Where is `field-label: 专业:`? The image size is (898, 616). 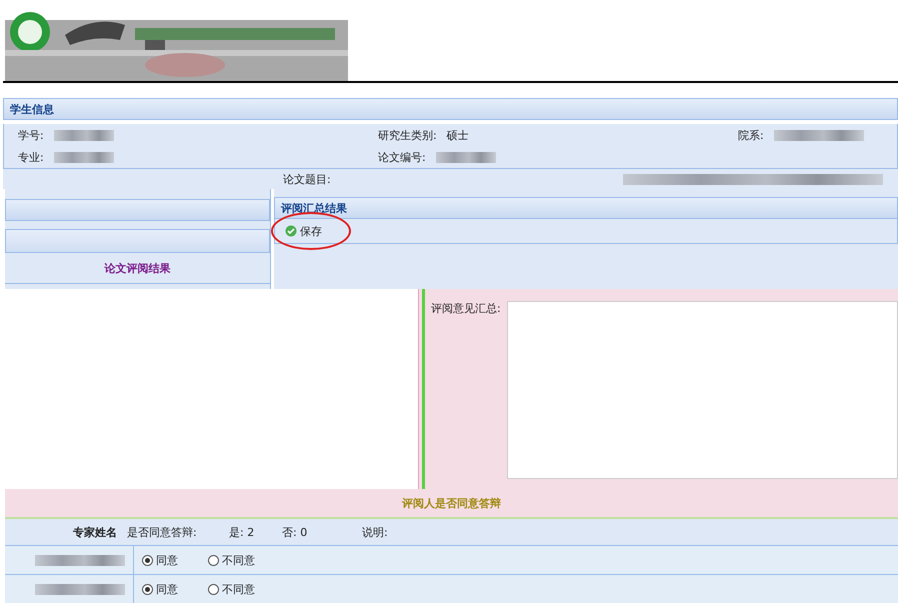
field-label: 专业: is located at coordinates (31, 157).